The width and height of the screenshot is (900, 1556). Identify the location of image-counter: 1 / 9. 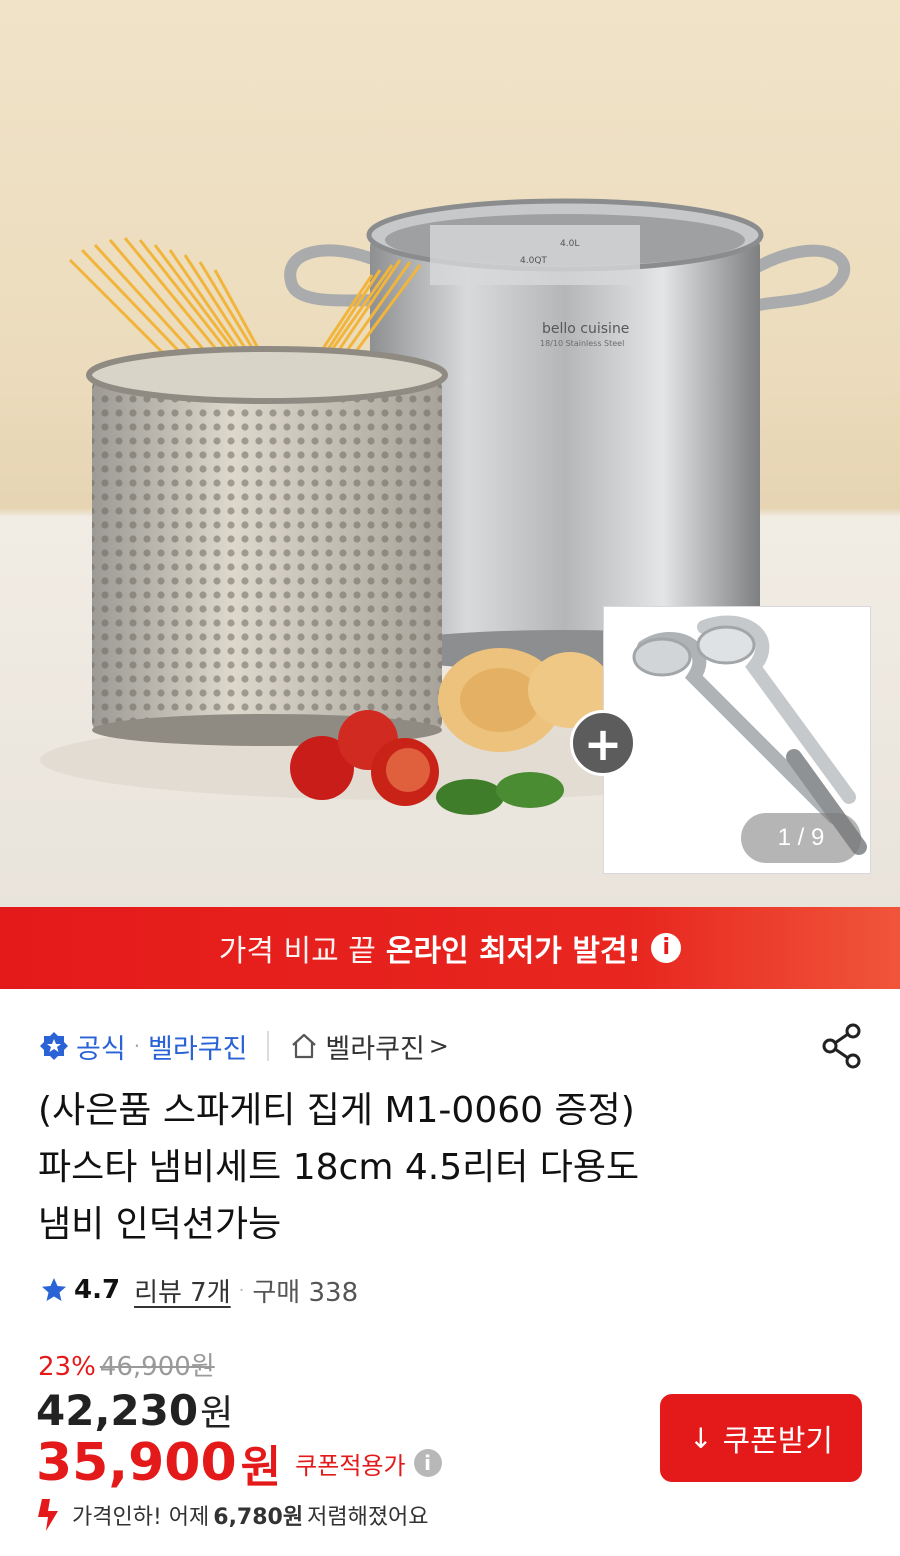
(801, 838).